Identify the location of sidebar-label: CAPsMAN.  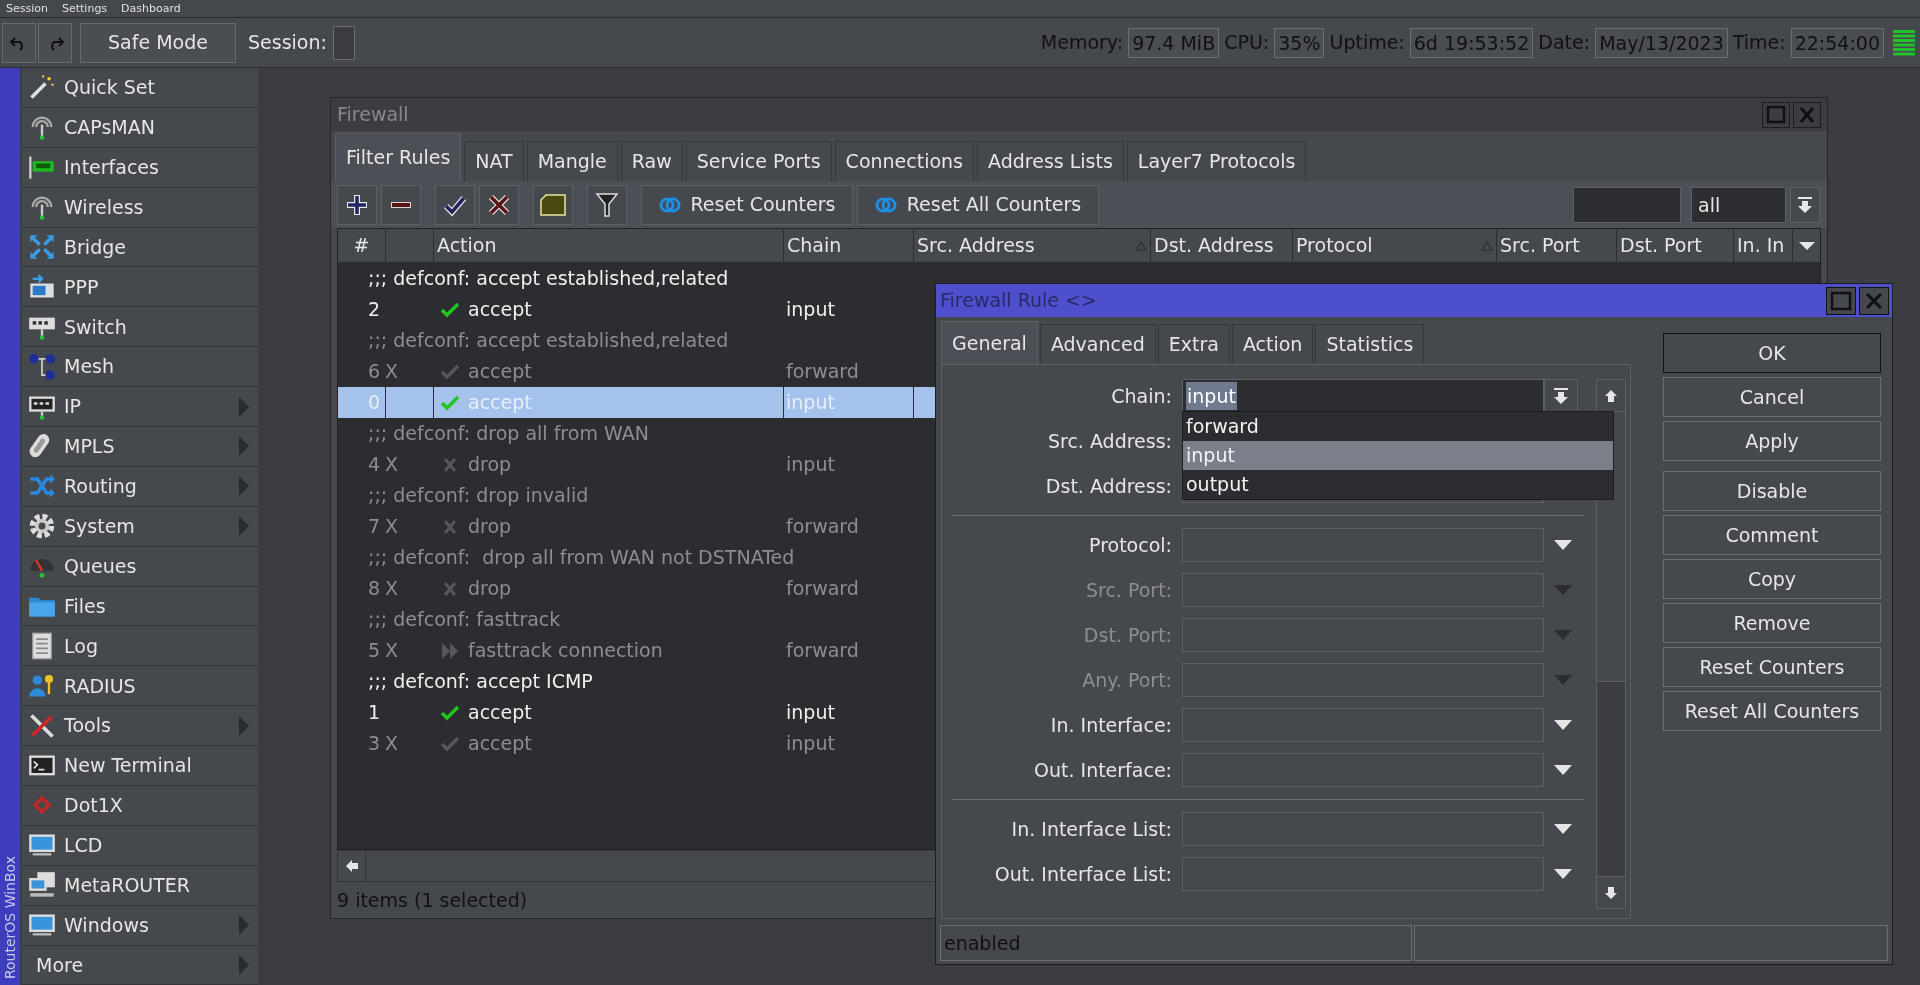
(109, 128).